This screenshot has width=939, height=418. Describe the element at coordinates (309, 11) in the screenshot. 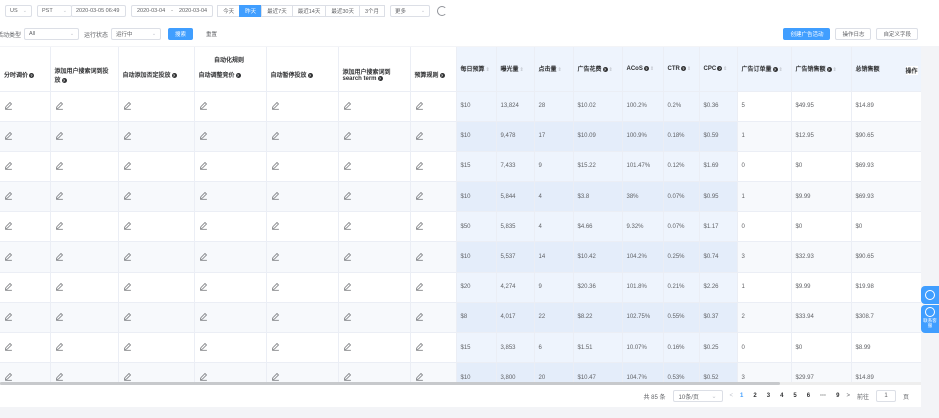

I see `quick-date-button: 最近14天` at that location.